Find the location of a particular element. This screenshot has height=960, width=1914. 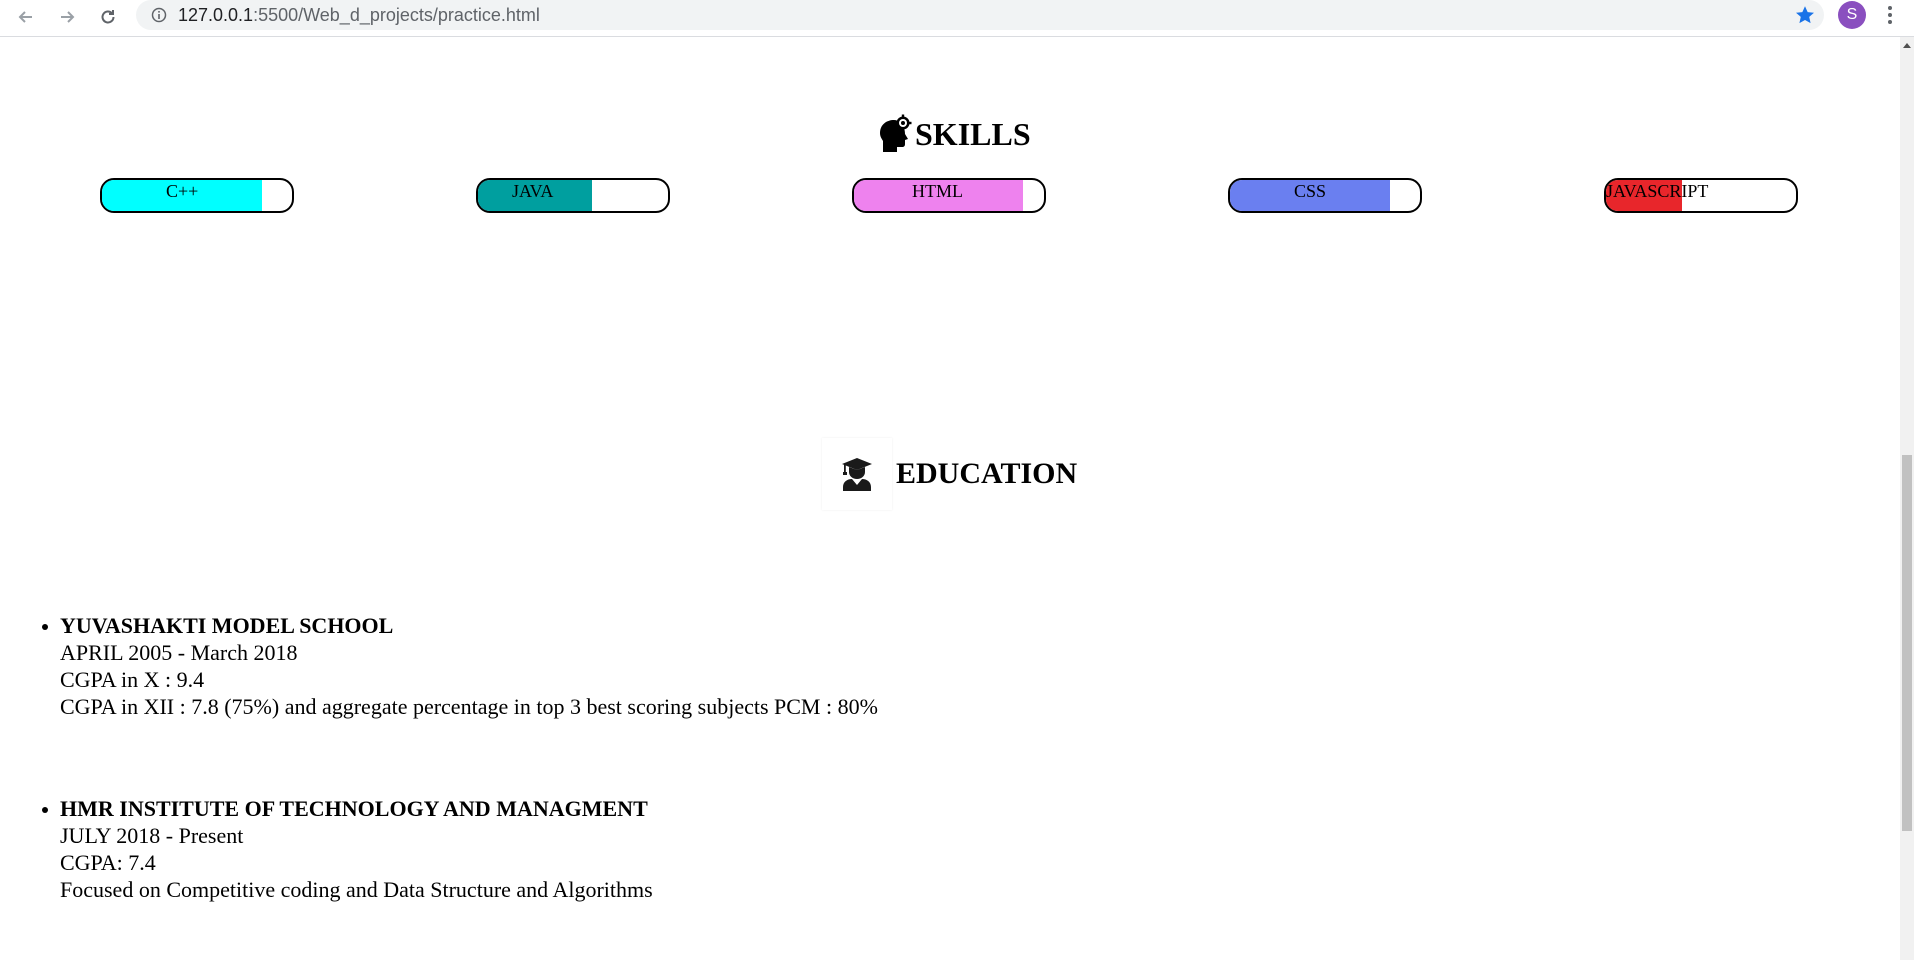

skill-bar-css: CSS is located at coordinates (1325, 195).